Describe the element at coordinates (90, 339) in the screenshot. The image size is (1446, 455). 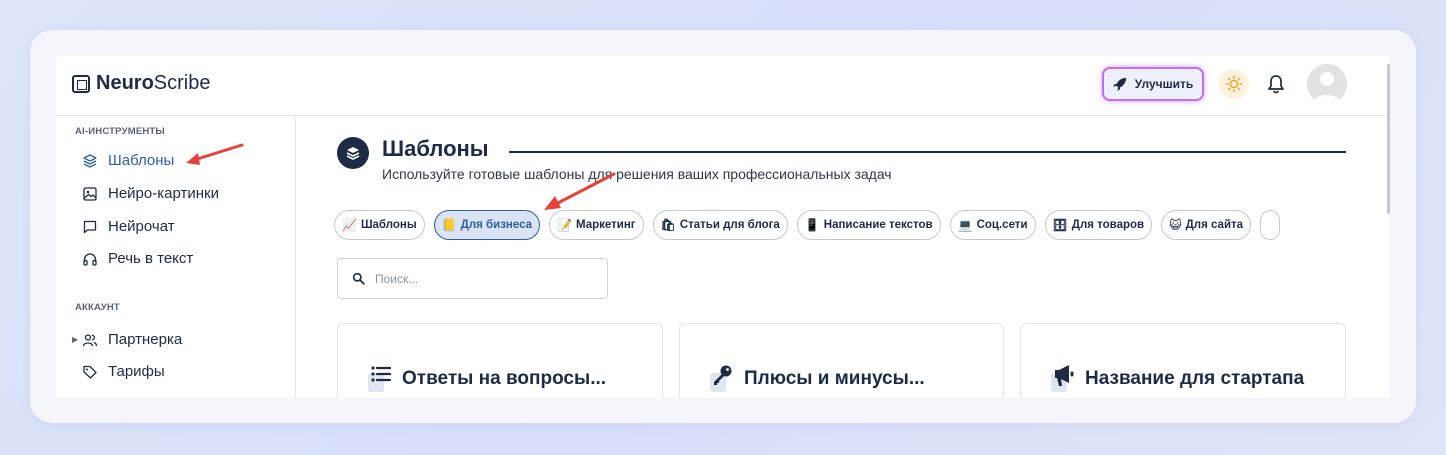
I see `users-icon` at that location.